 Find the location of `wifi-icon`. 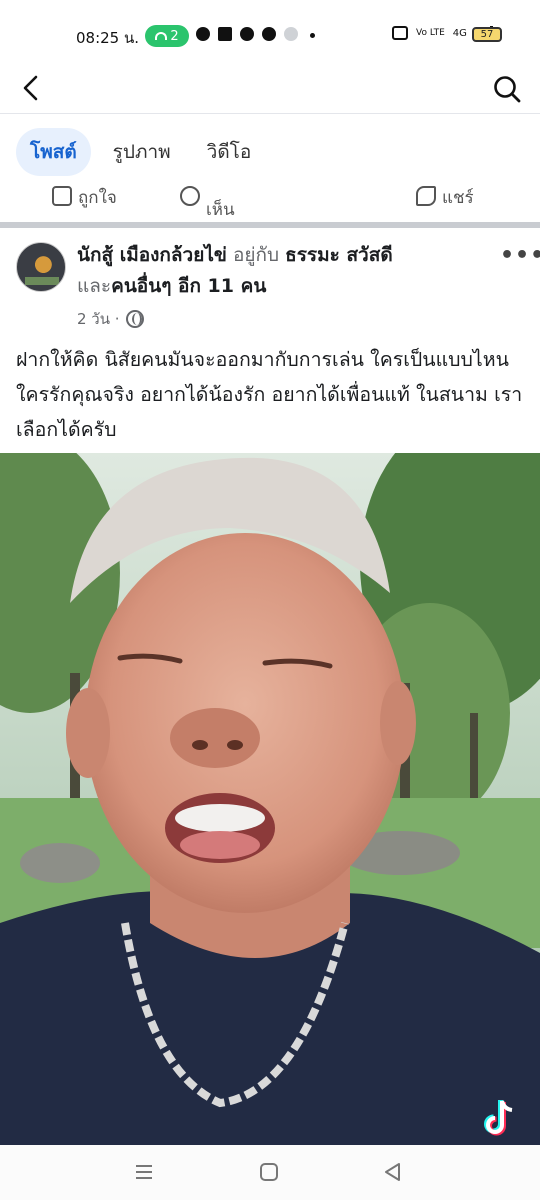

wifi-icon is located at coordinates (161, 36).